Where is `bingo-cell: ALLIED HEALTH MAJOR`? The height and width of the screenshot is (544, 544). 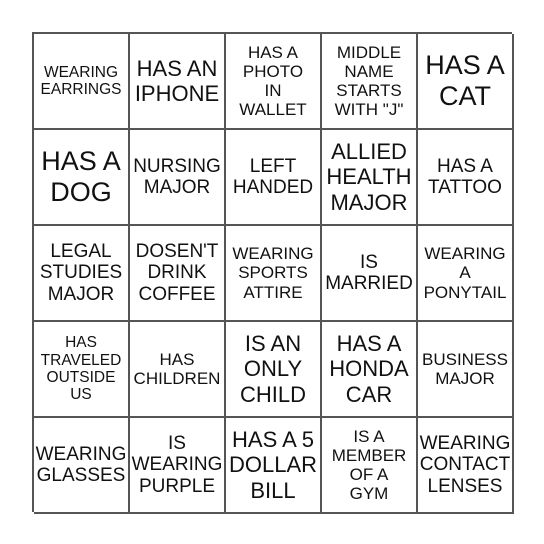 bingo-cell: ALLIED HEALTH MAJOR is located at coordinates (370, 178).